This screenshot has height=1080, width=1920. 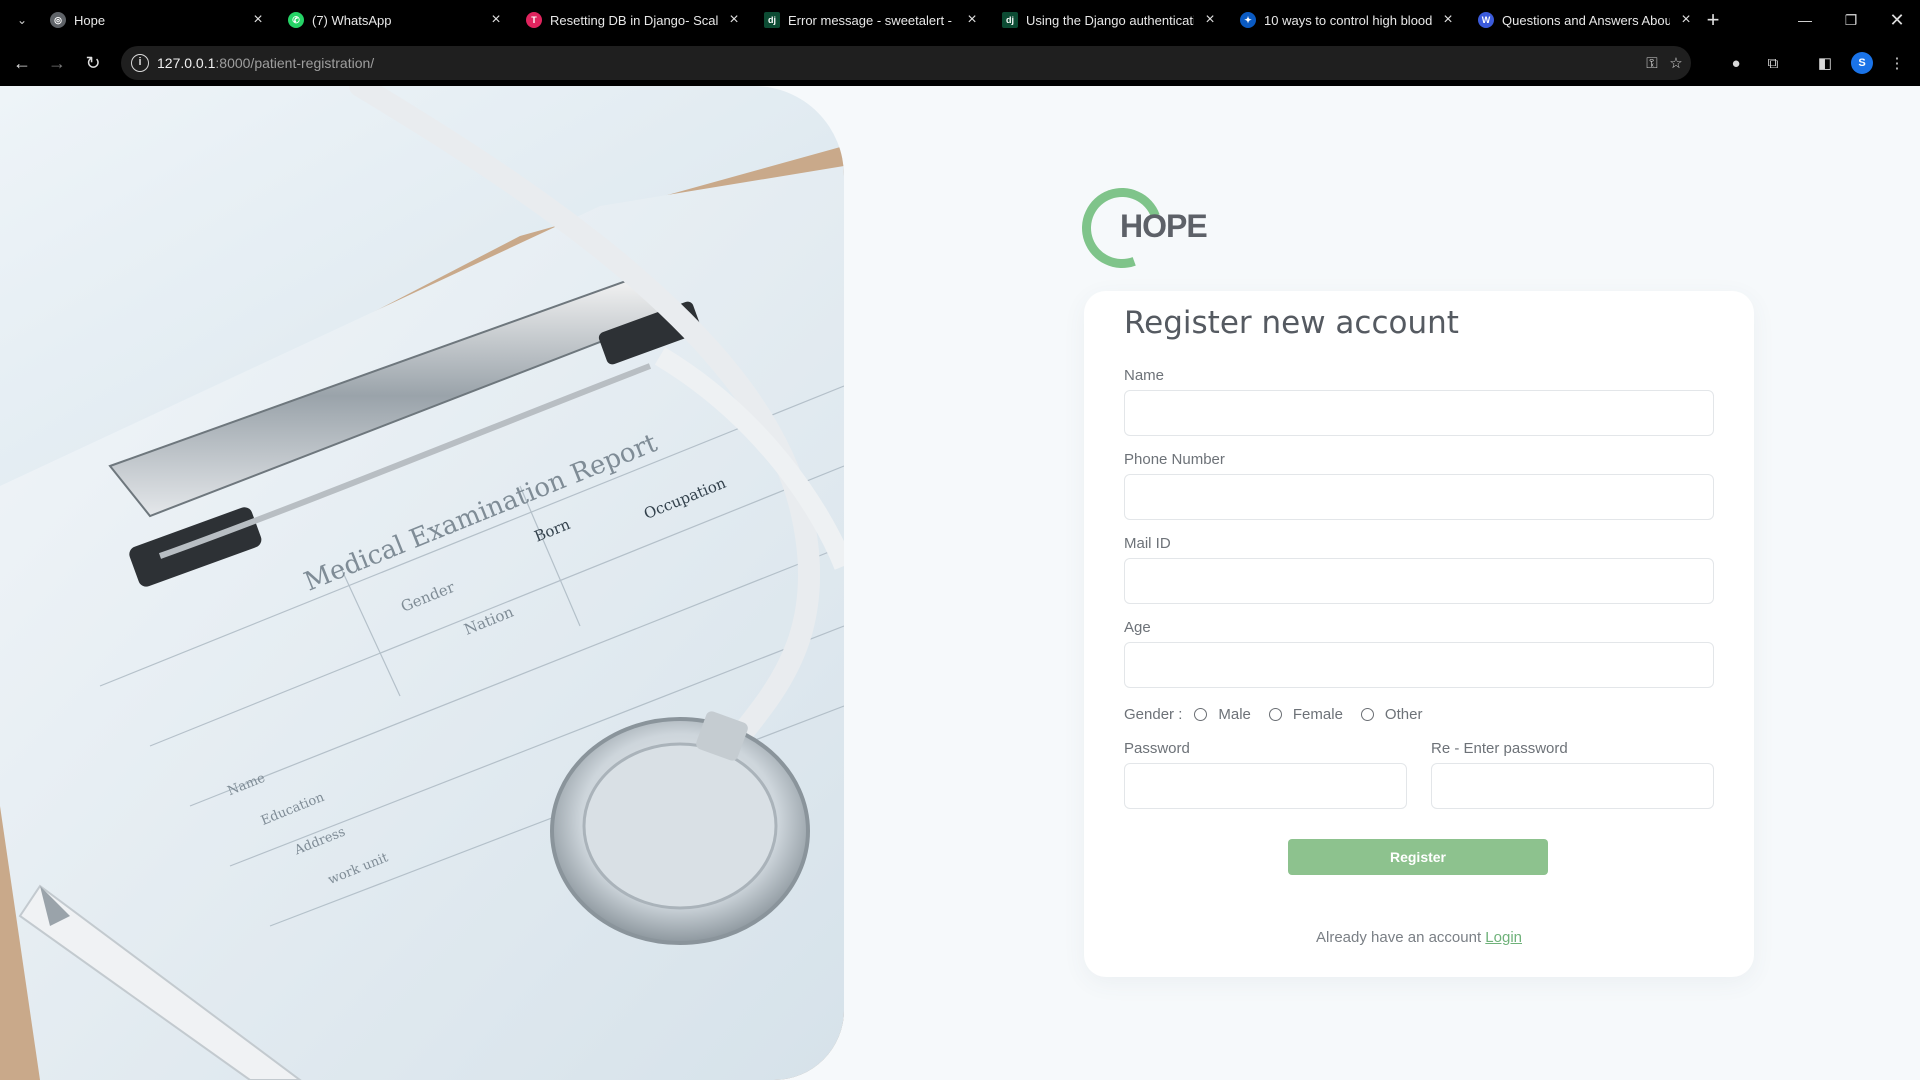 I want to click on hope-logo: HOPE, so click(x=1144, y=228).